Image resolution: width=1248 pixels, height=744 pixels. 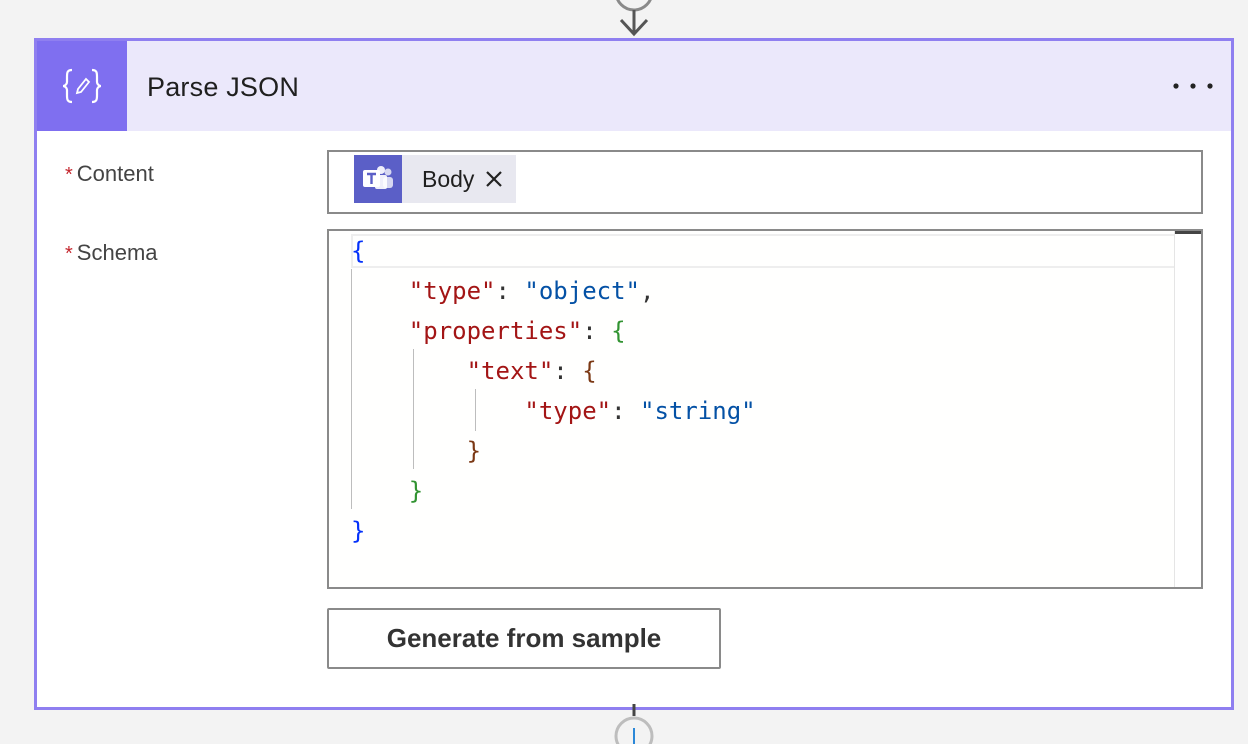 What do you see at coordinates (358, 251) in the screenshot?
I see `code-line-1: {` at bounding box center [358, 251].